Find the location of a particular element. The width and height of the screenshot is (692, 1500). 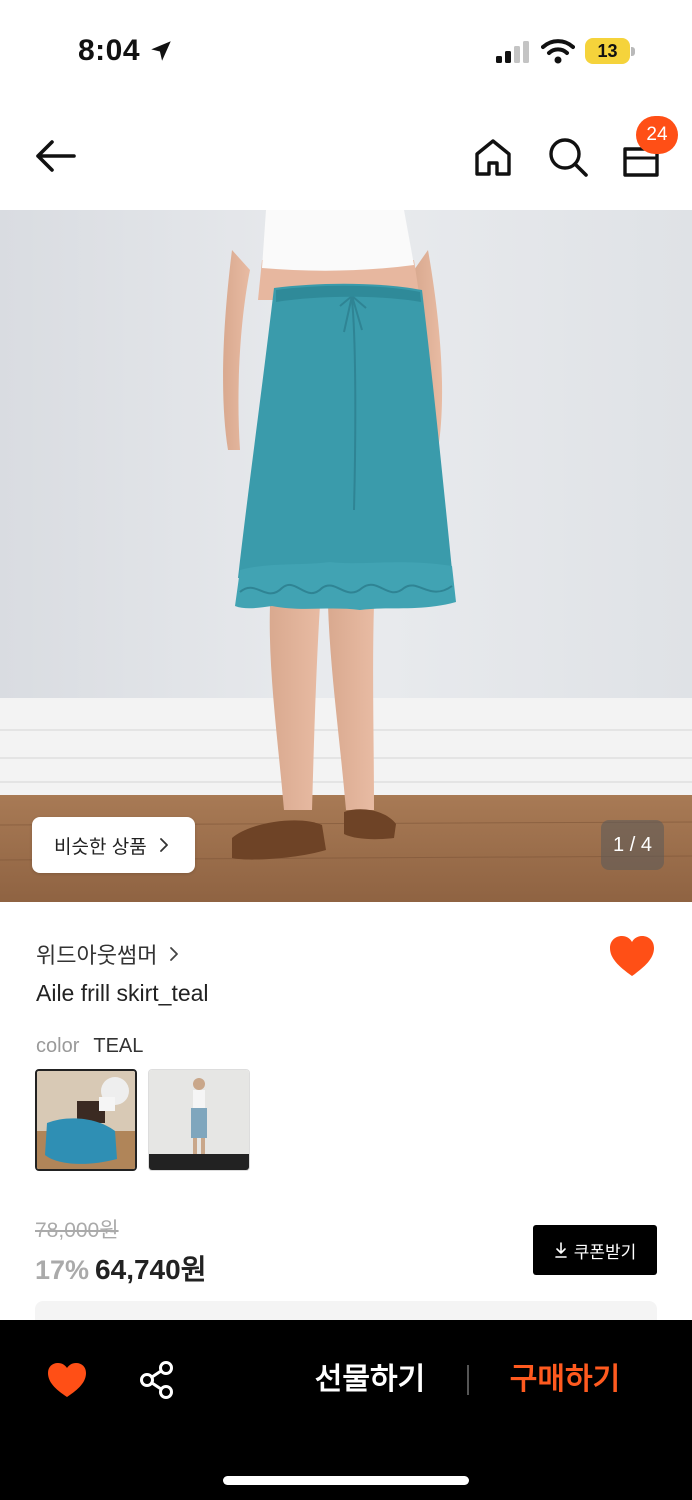

download-icon is located at coordinates (560, 1250).